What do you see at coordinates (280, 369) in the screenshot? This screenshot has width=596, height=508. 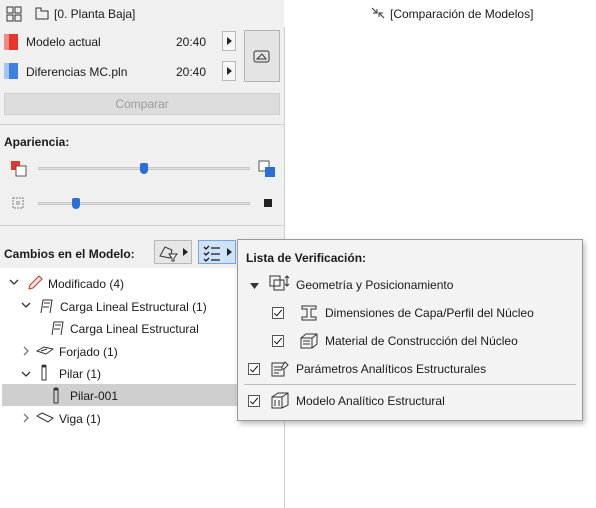 I see `structural-parameters-icon` at bounding box center [280, 369].